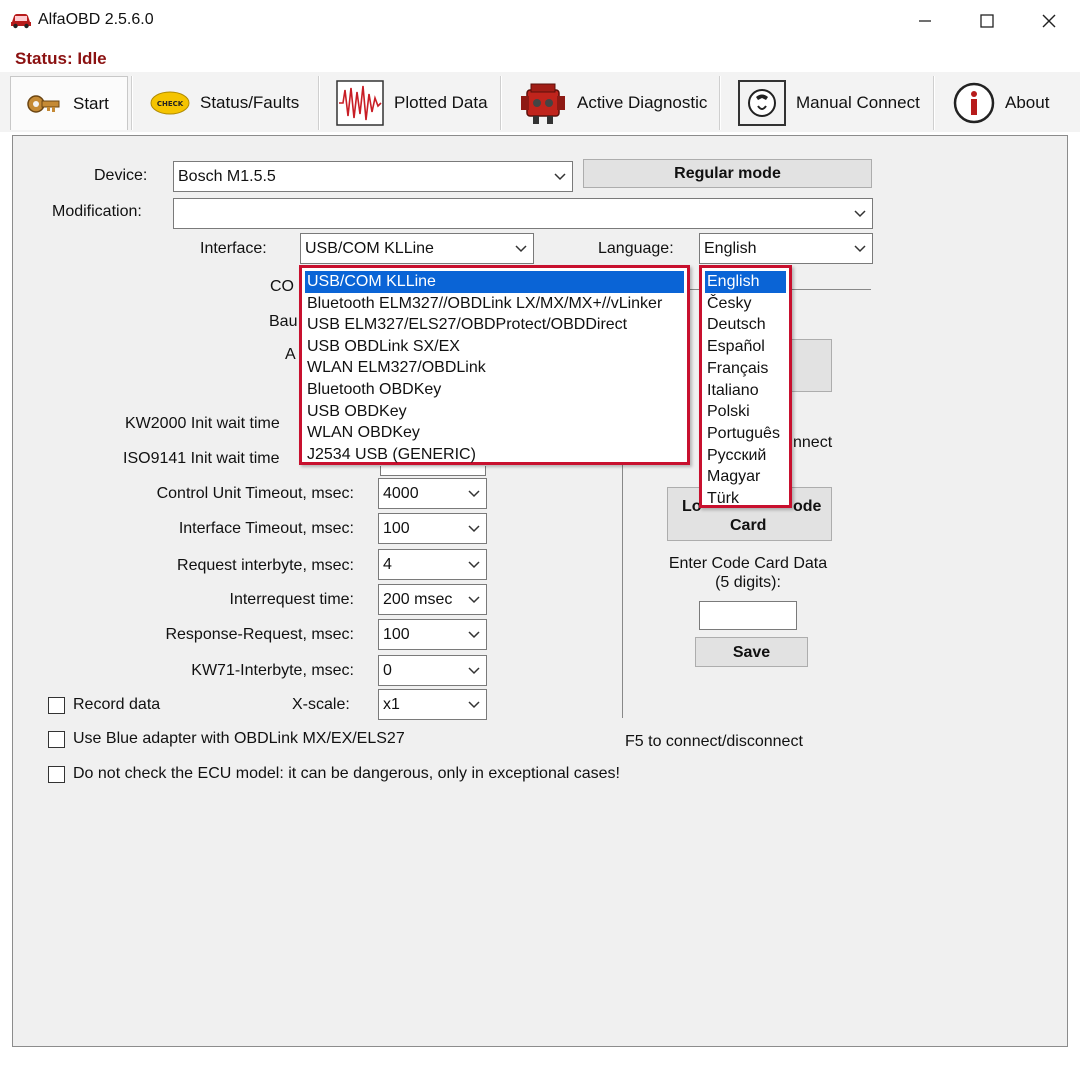 The image size is (1080, 1080). I want to click on request-interbyte-label: Request interbyte, msec:, so click(265, 565).